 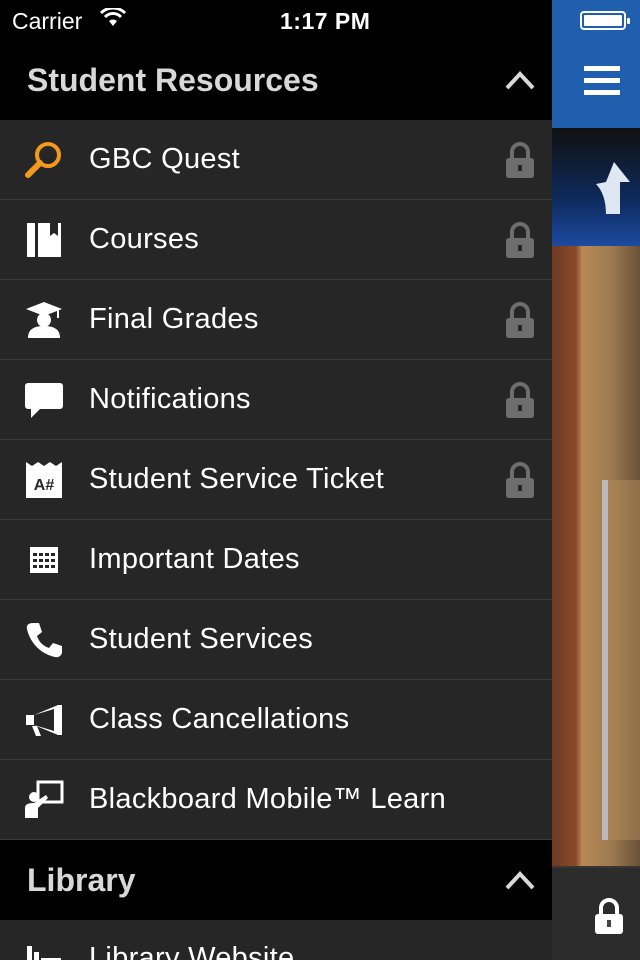 What do you see at coordinates (170, 399) in the screenshot?
I see `menu-item-label: Notifications` at bounding box center [170, 399].